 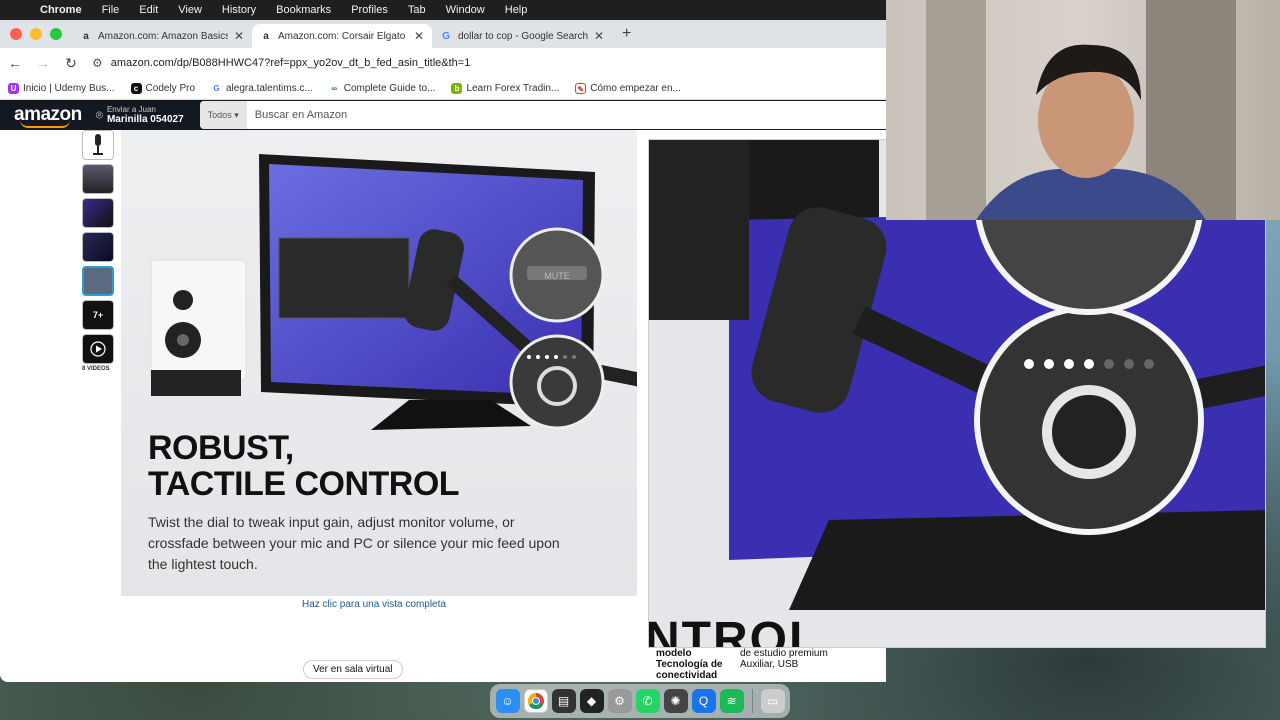 I want to click on tab-title: Amazon.com: Amazon Basics, so click(x=163, y=36).